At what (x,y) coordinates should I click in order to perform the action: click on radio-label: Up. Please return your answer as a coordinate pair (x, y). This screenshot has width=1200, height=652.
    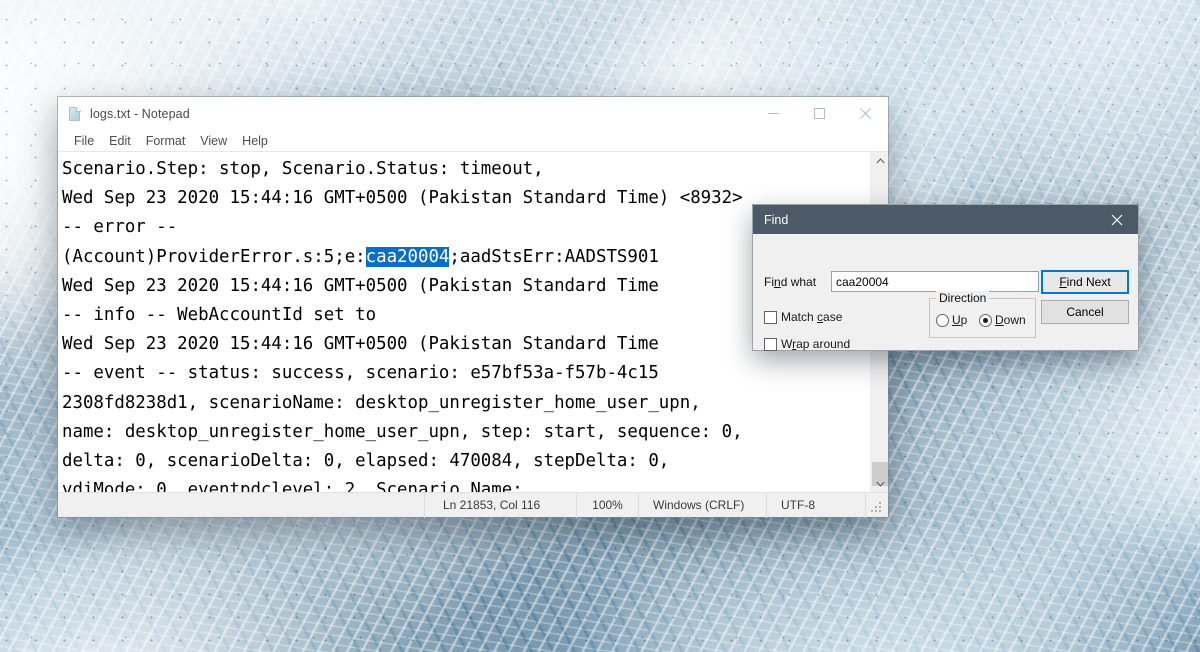
    Looking at the image, I should click on (960, 320).